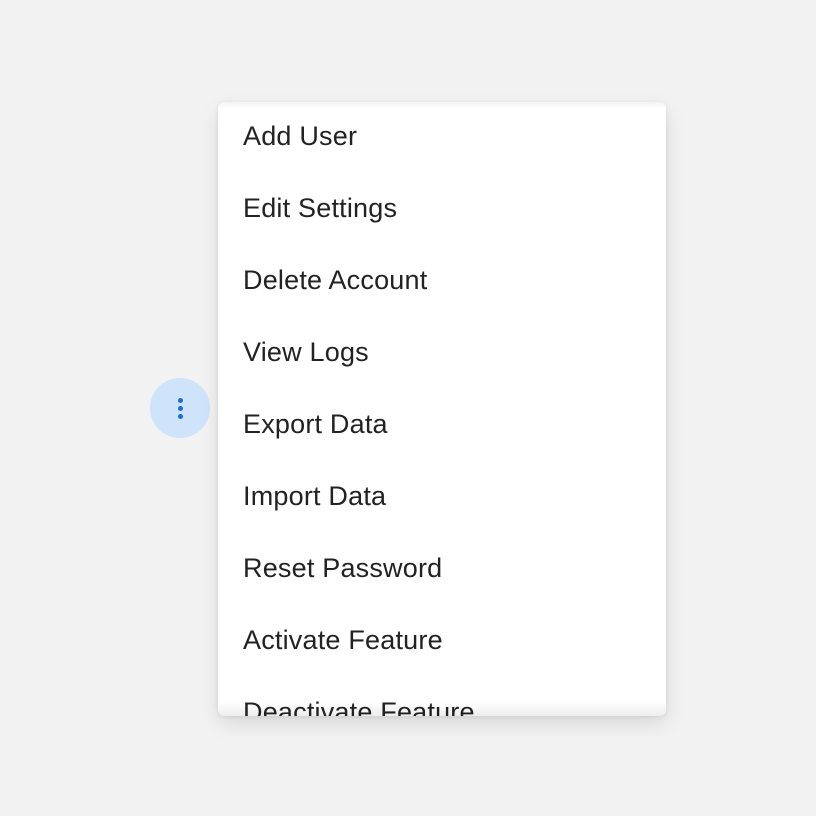  Describe the element at coordinates (442, 280) in the screenshot. I see `menu-item-delete-account: Delete Account` at that location.